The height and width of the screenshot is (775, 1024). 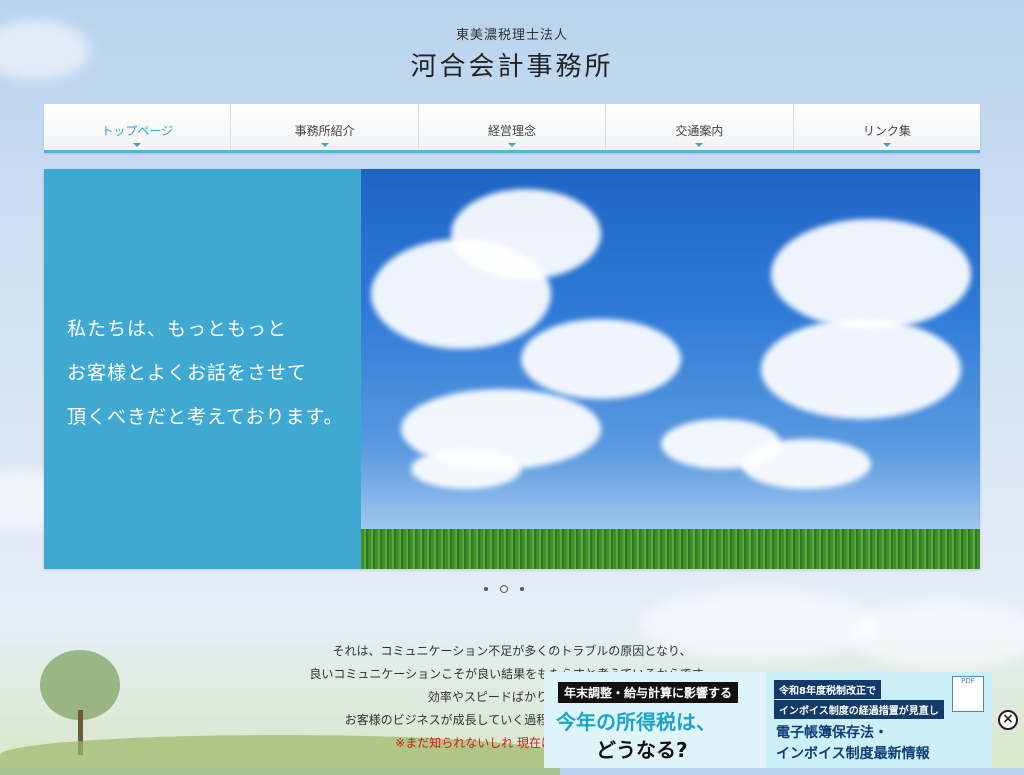 What do you see at coordinates (137, 131) in the screenshot?
I see `nav-item-label: トップページ` at bounding box center [137, 131].